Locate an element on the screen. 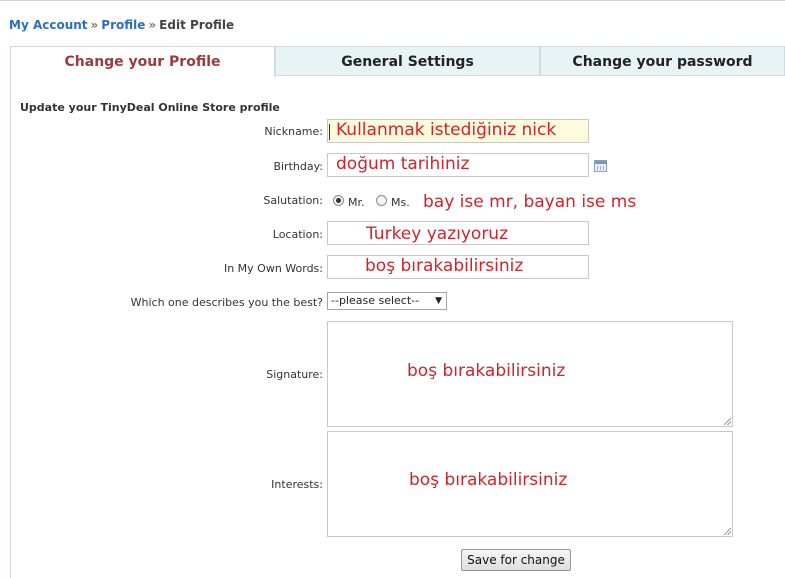  nickname-annotation: Kullanmak istediğiniz nick is located at coordinates (446, 130).